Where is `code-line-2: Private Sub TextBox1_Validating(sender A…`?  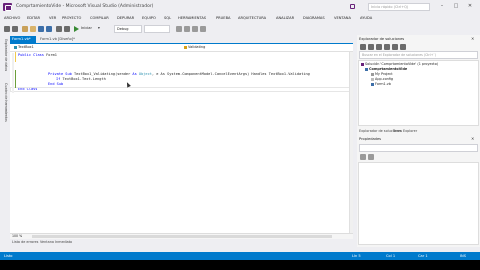 code-line-2: Private Sub TextBox1_Validating(sender A… is located at coordinates (179, 74).